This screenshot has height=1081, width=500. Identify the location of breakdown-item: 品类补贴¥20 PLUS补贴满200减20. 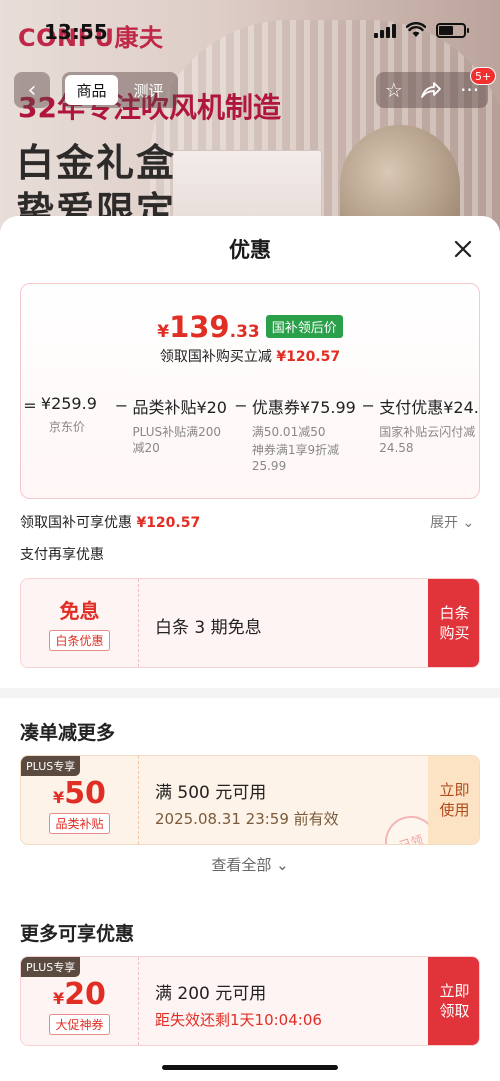
(181, 434).